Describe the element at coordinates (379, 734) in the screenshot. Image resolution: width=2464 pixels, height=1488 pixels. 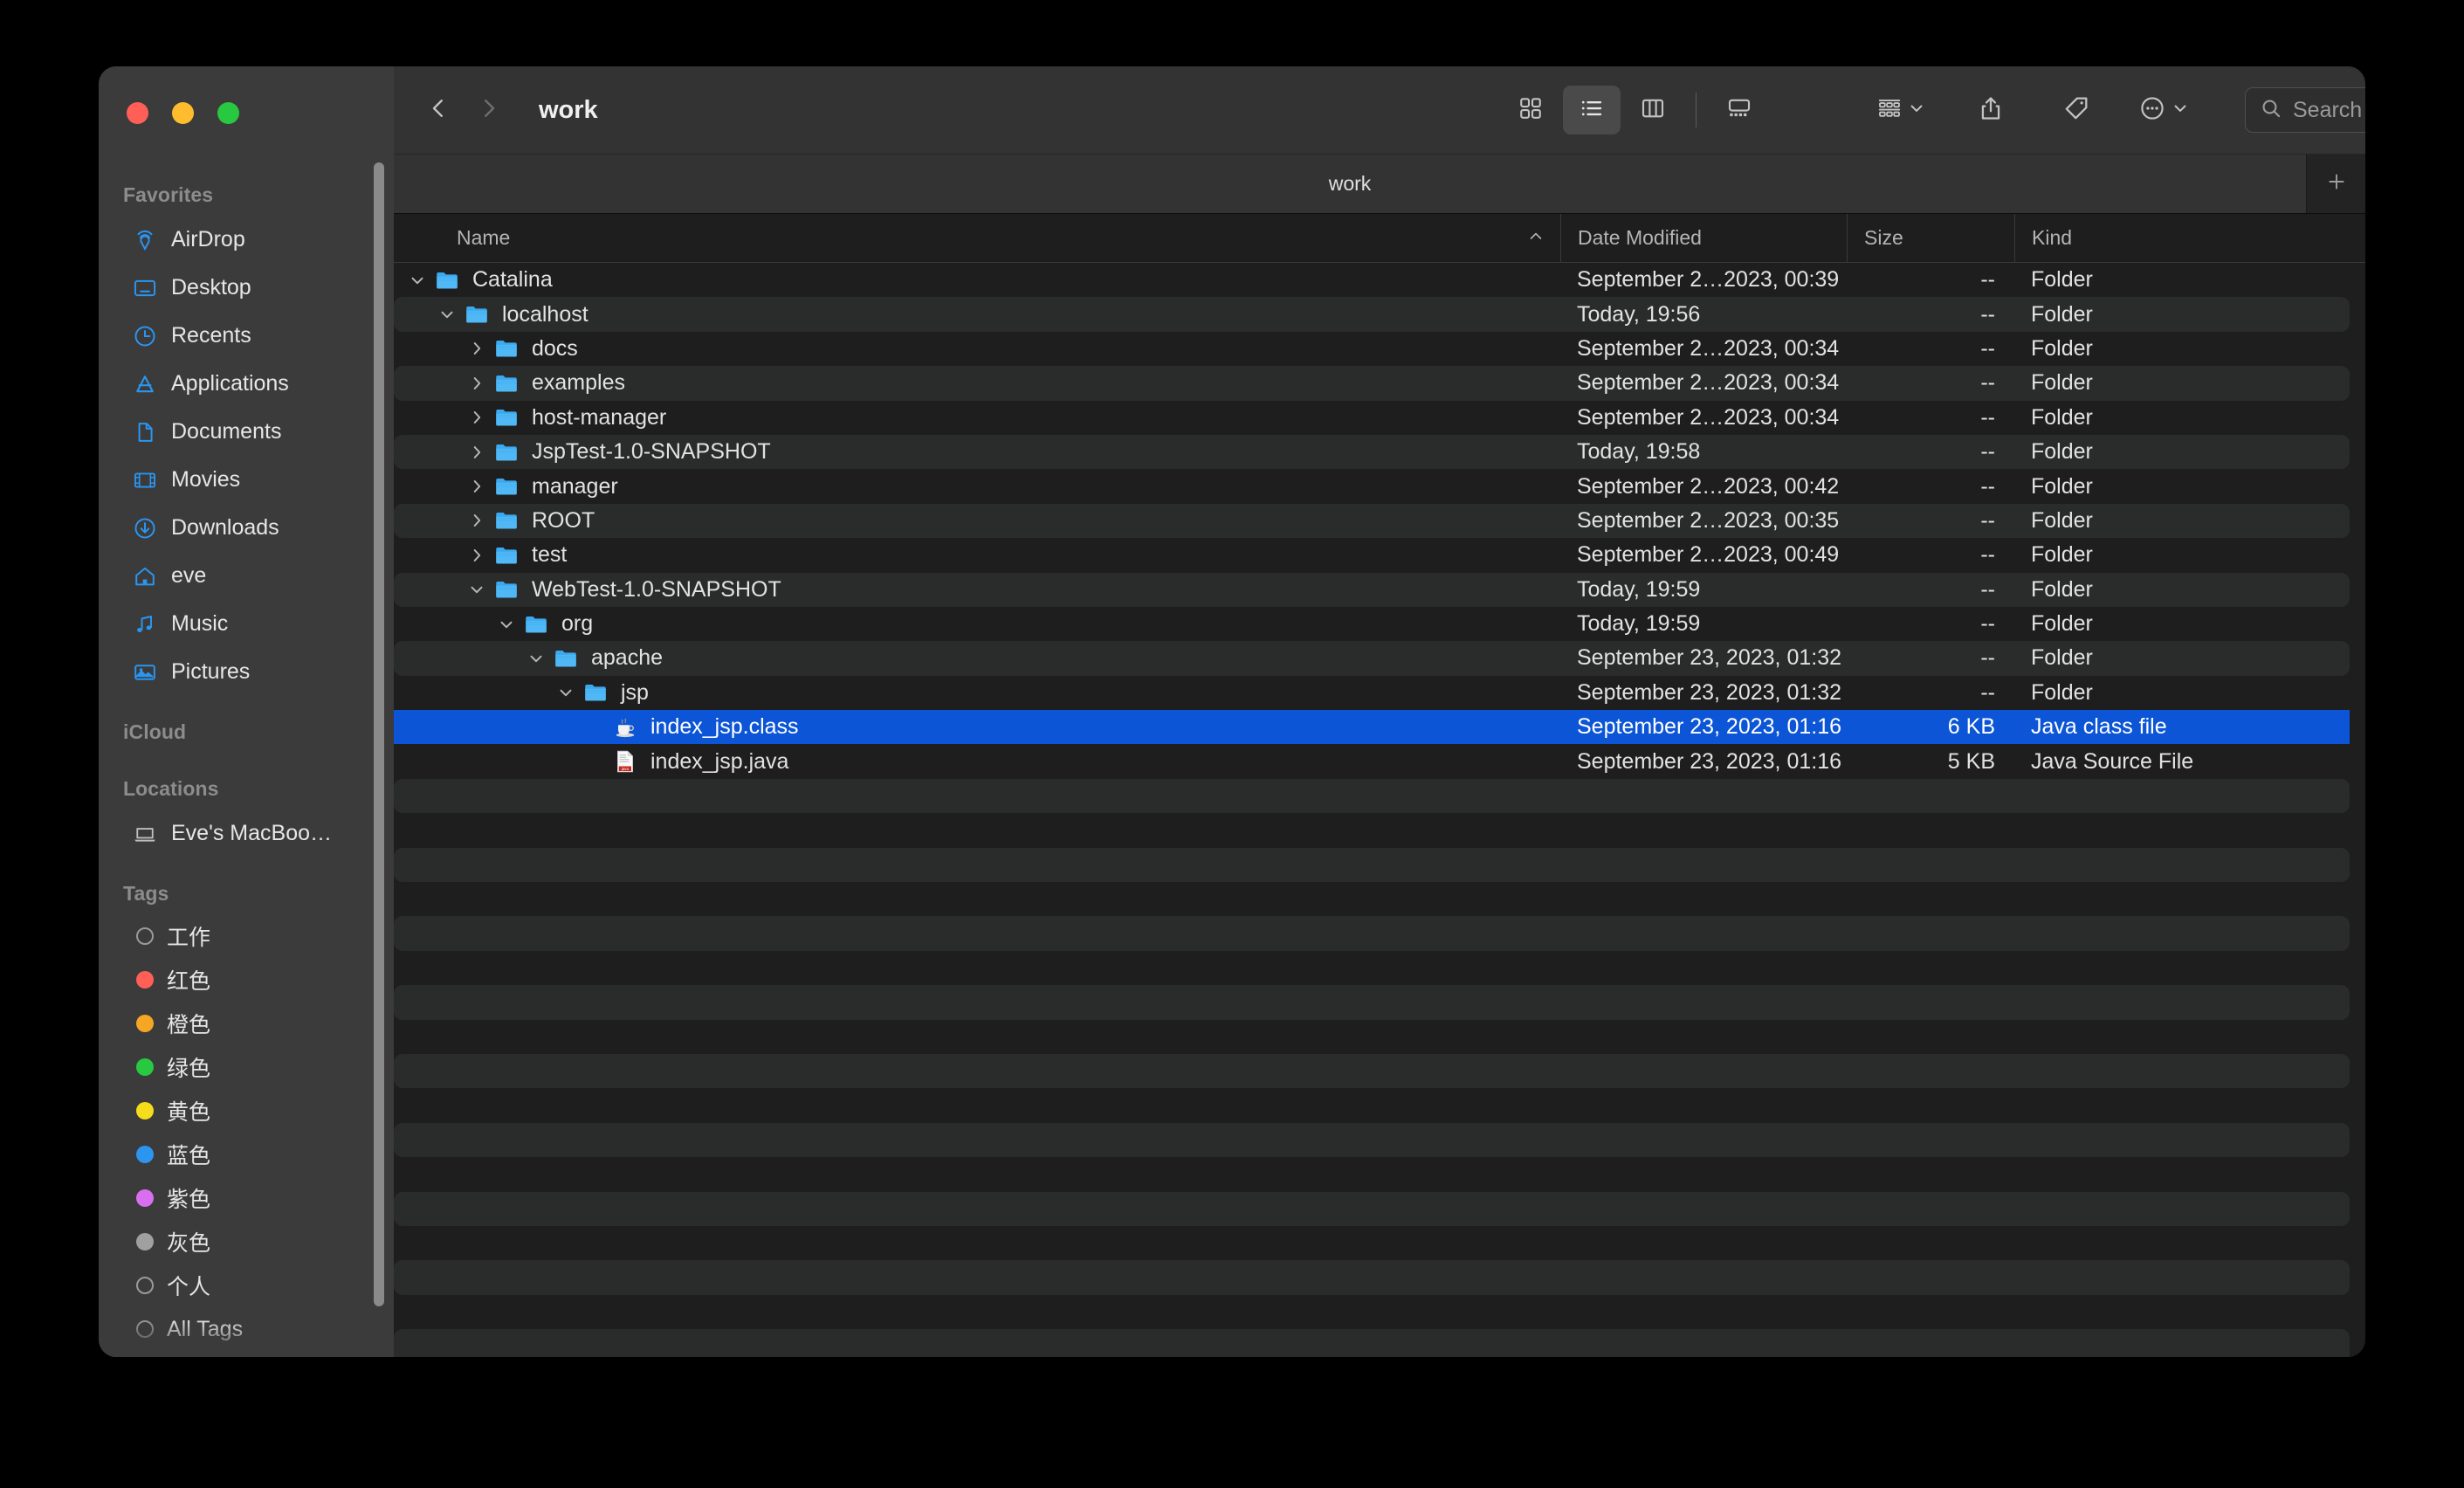
I see `sidebar-scrollbar` at that location.